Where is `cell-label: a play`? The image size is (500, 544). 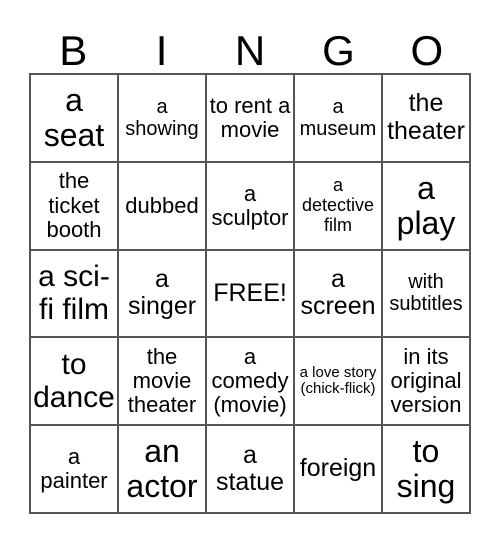
cell-label: a play is located at coordinates (426, 205).